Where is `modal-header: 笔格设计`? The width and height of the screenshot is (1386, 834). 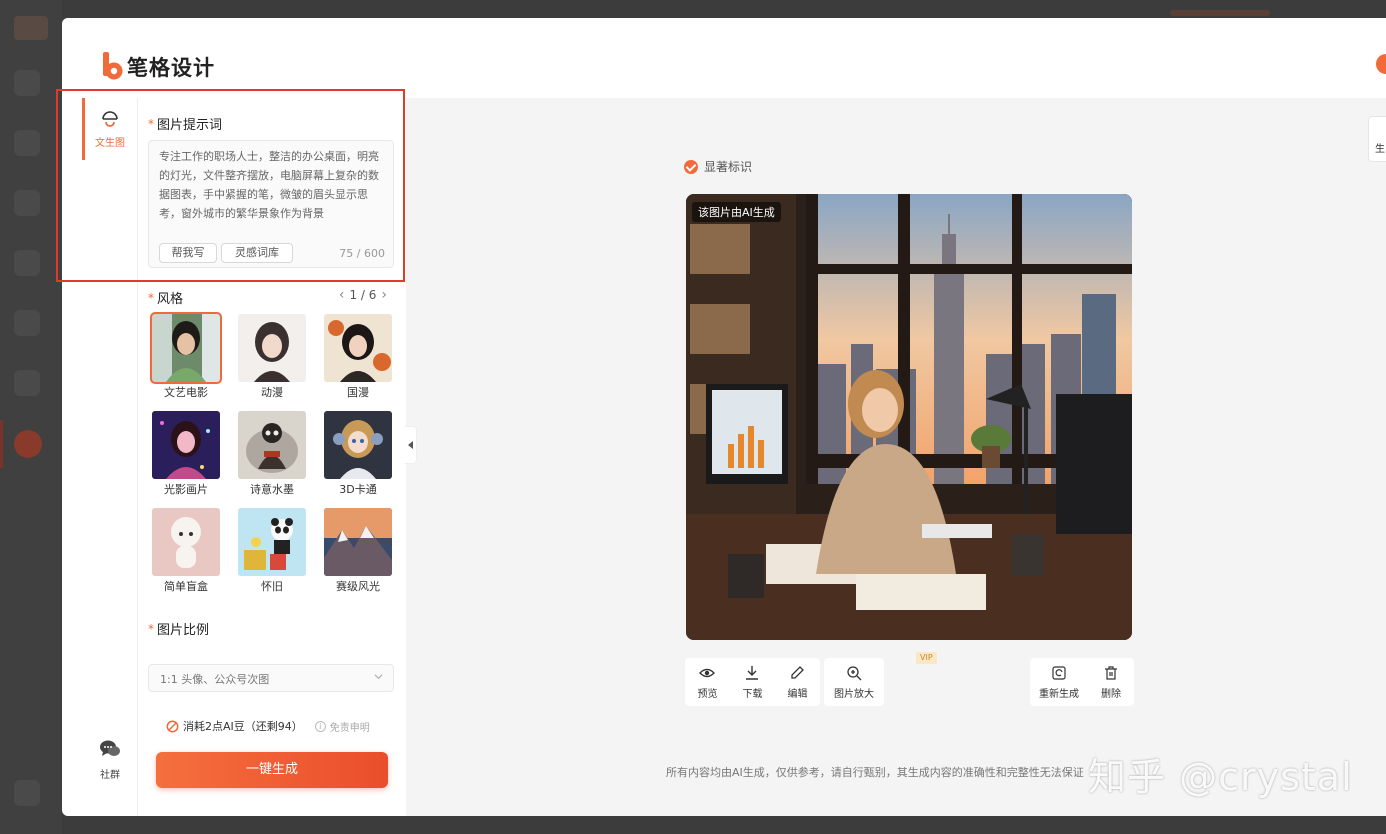 modal-header: 笔格设计 is located at coordinates (724, 58).